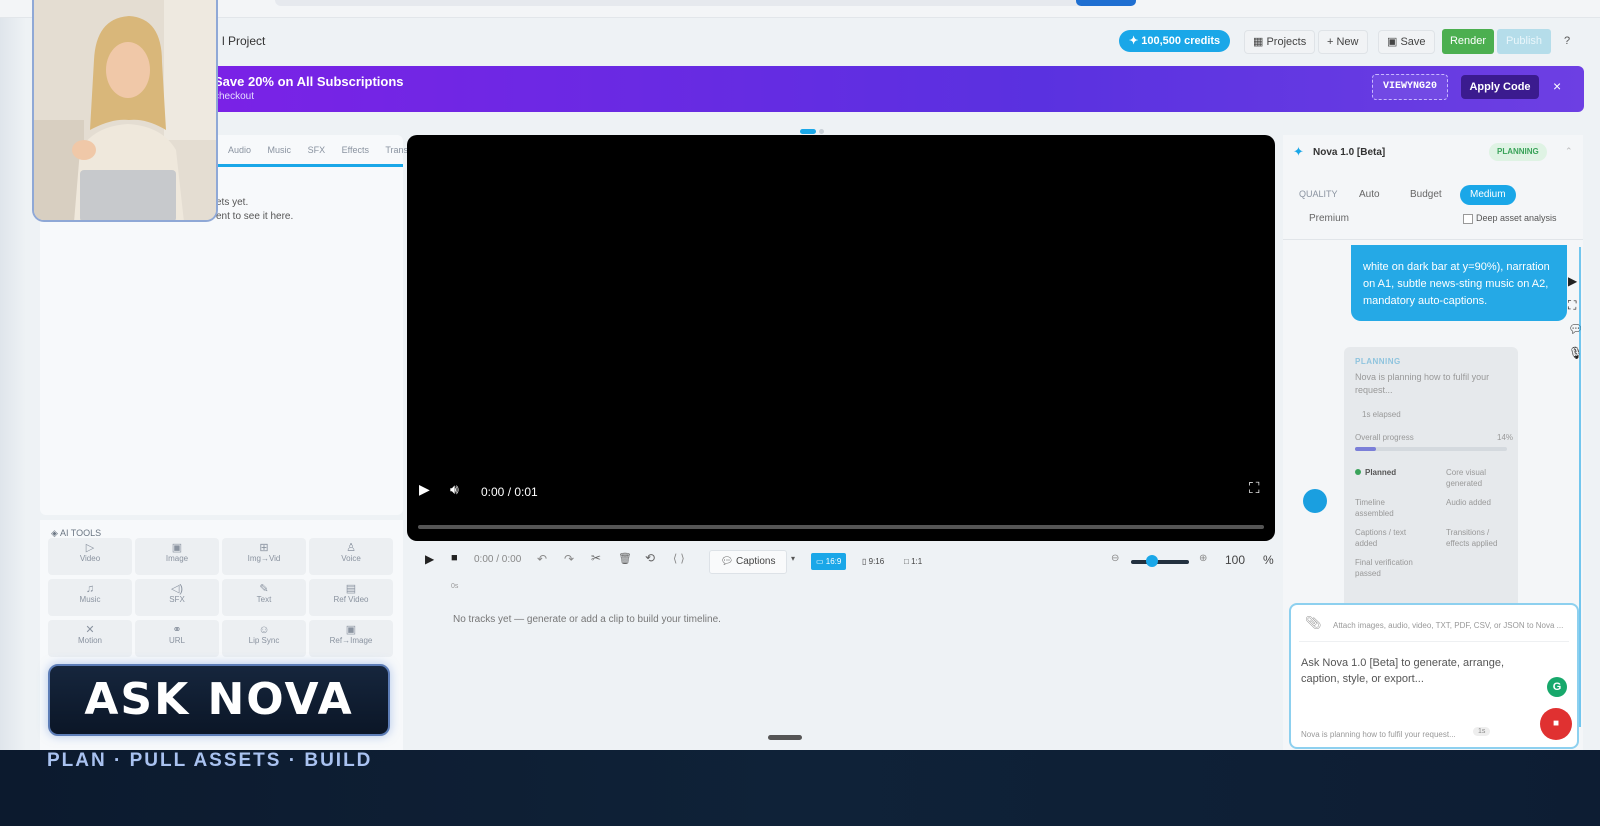  I want to click on portrait-icon: ▯, so click(865, 561).